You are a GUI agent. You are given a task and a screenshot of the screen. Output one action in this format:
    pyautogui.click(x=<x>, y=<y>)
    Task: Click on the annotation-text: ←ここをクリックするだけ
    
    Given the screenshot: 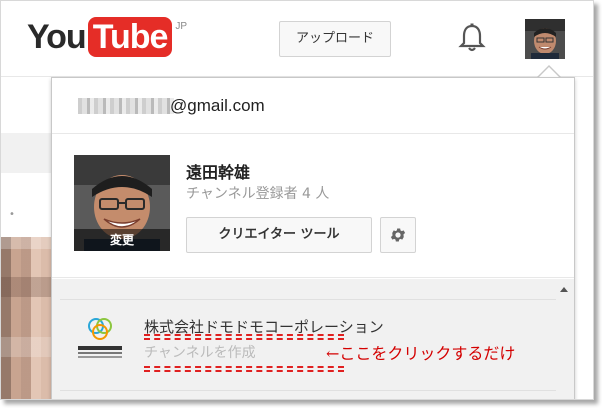 What is the action you would take?
    pyautogui.click(x=421, y=353)
    